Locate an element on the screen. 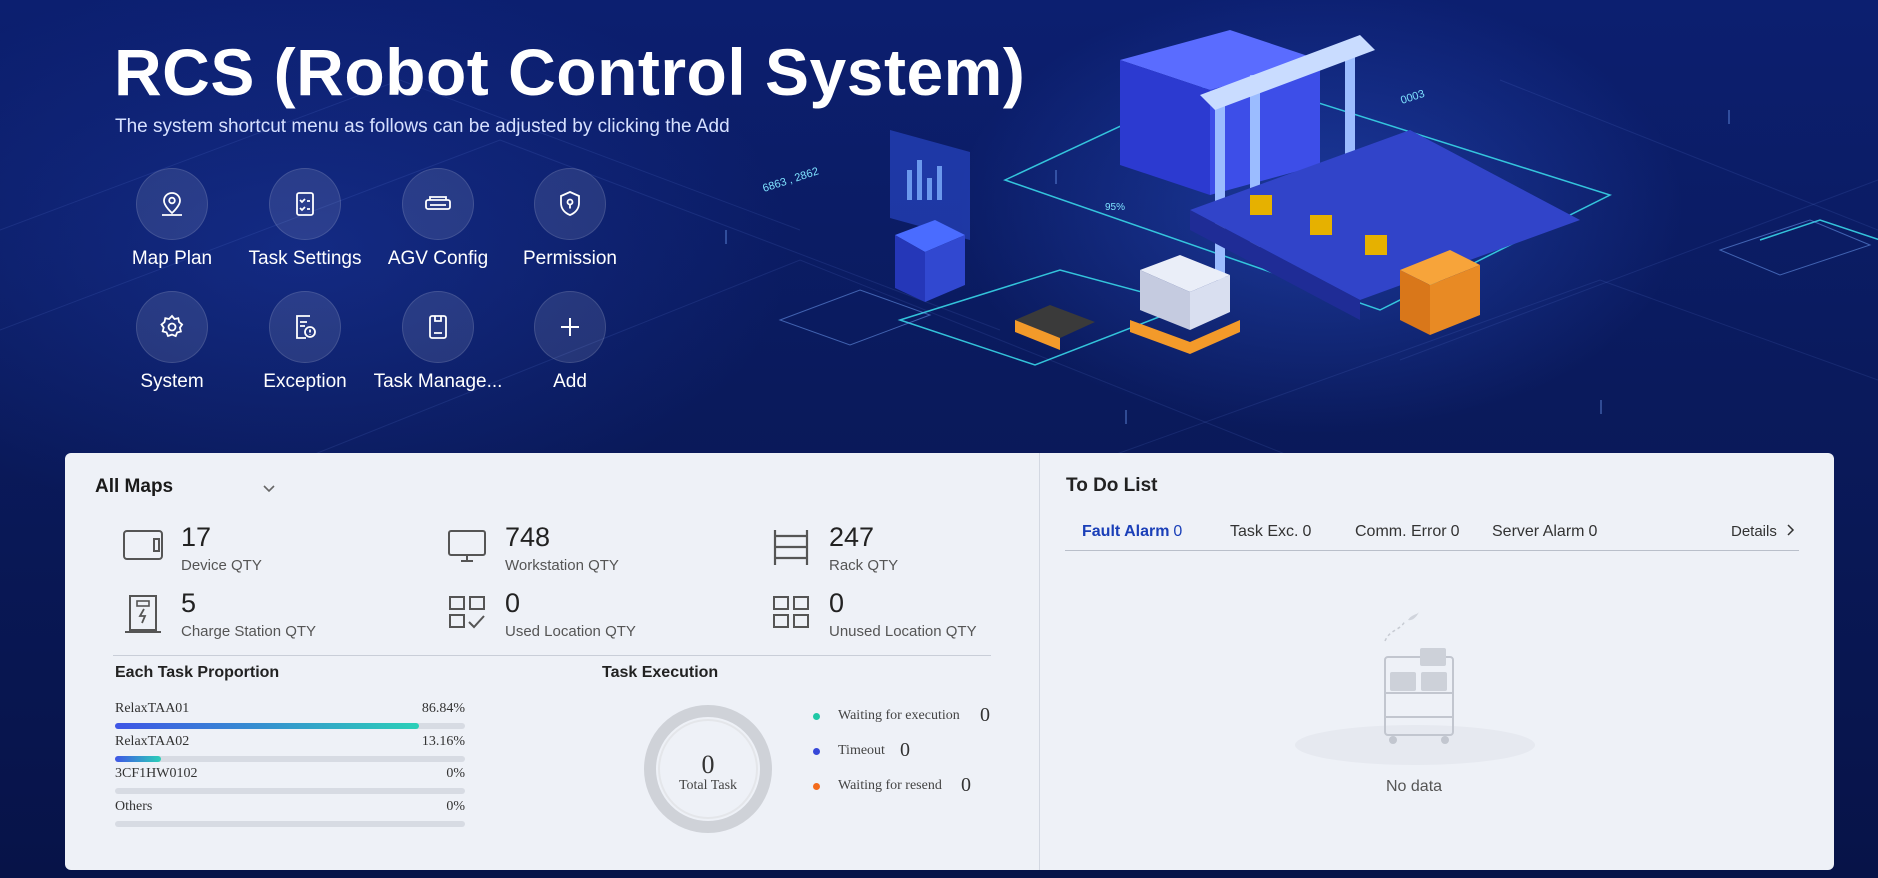 This screenshot has height=878, width=1878. device-icon is located at coordinates (143, 545).